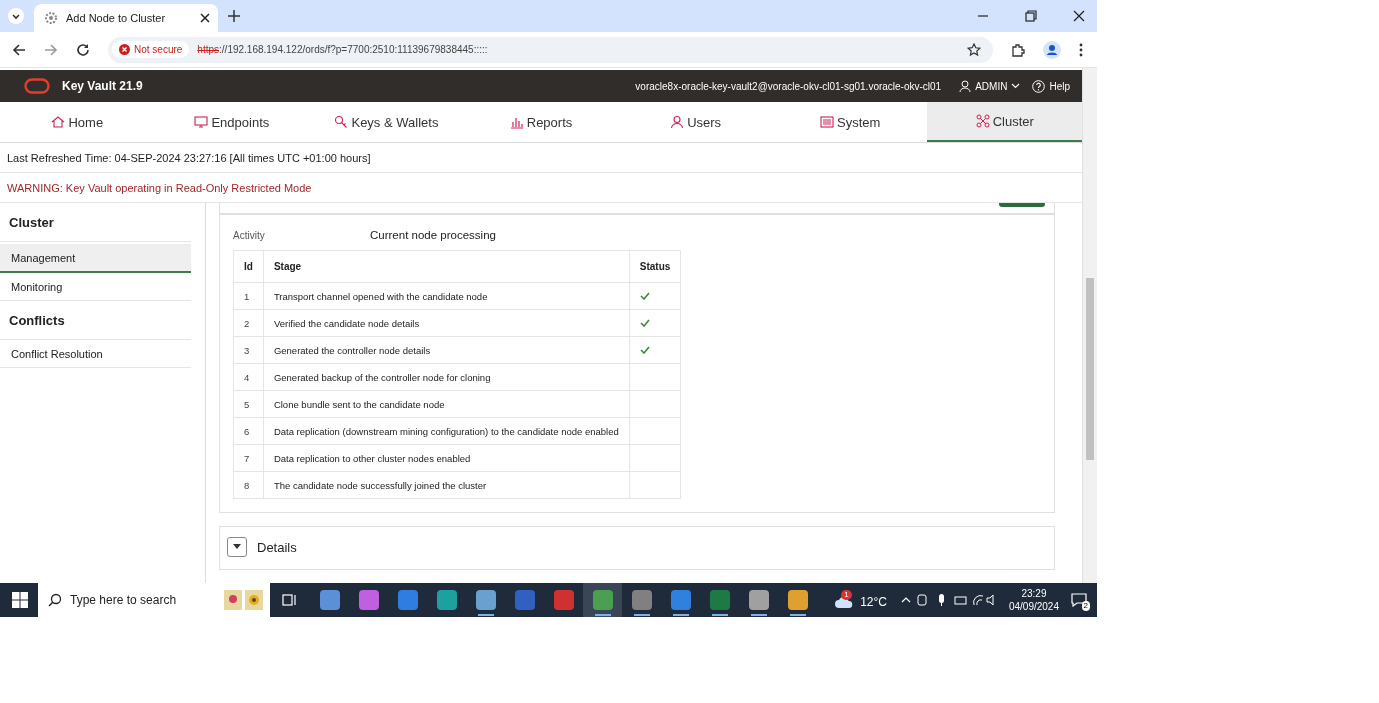 Image resolution: width=1379 pixels, height=703 pixels. What do you see at coordinates (516, 122) in the screenshot?
I see `bar-chart-icon` at bounding box center [516, 122].